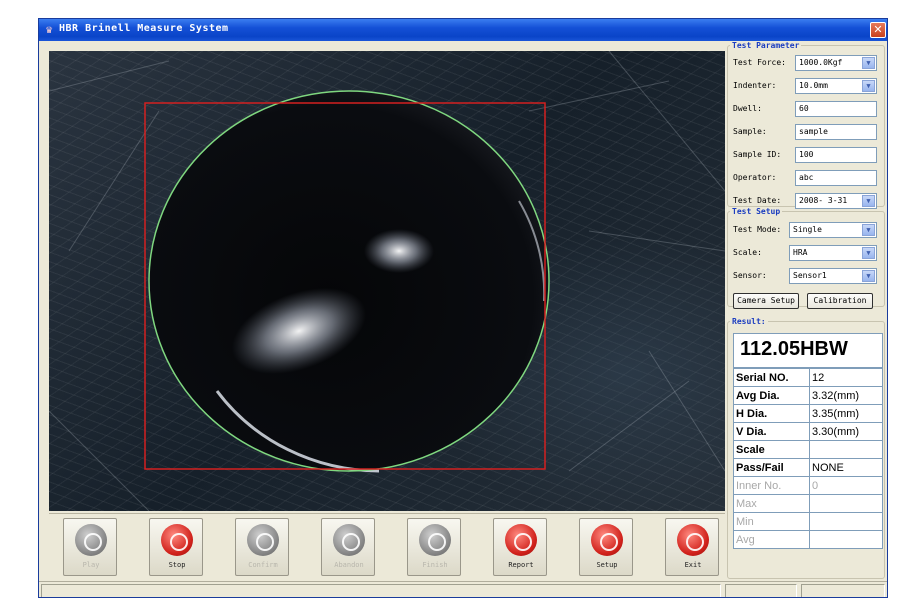  I want to click on sample-field: sample, so click(836, 132).